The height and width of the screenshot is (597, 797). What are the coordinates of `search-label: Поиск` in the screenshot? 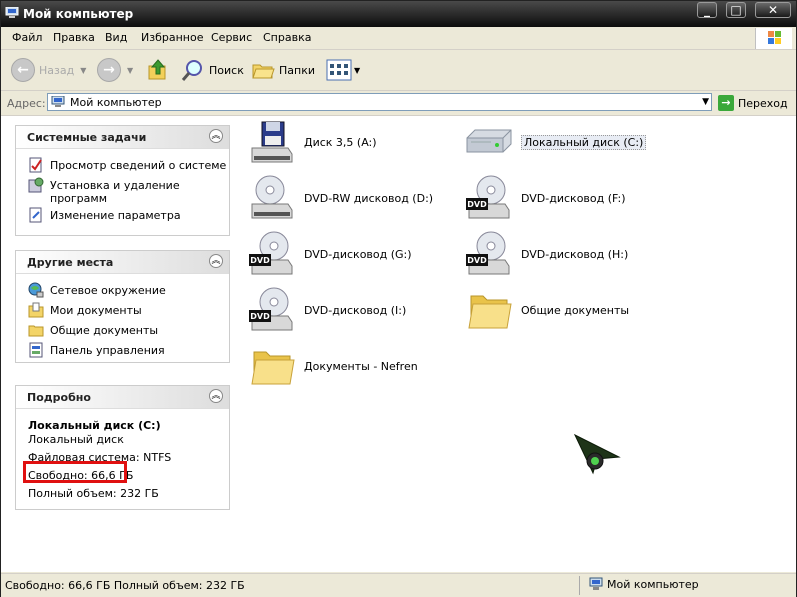 It's located at (226, 70).